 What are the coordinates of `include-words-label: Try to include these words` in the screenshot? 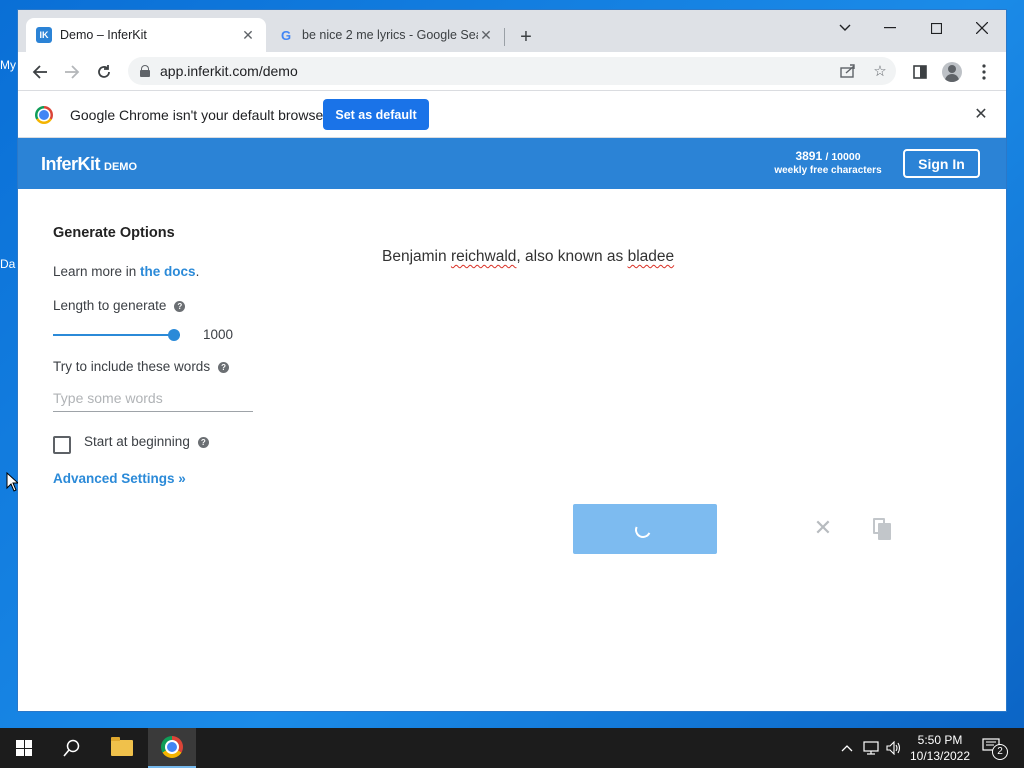 It's located at (132, 366).